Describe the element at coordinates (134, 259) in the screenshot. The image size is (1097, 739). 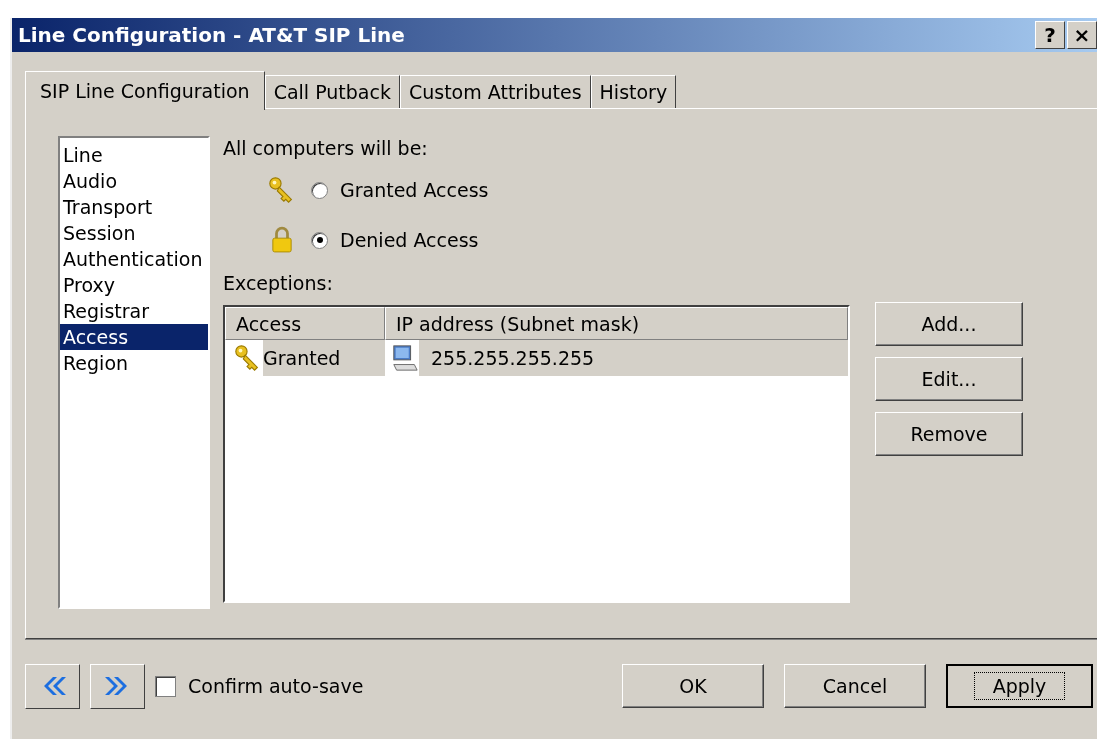
I see `list-item: Authentication` at that location.